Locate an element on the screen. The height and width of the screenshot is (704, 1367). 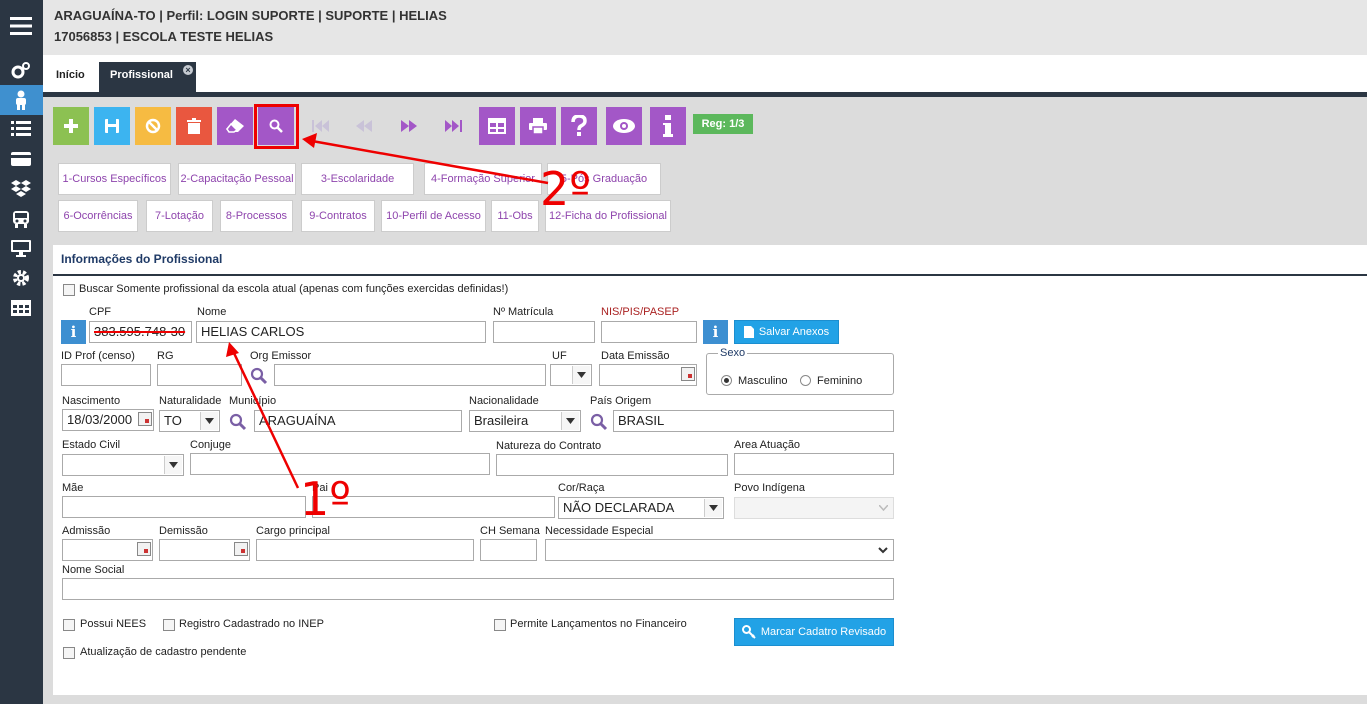
org-emissor-search-icon is located at coordinates (259, 376).